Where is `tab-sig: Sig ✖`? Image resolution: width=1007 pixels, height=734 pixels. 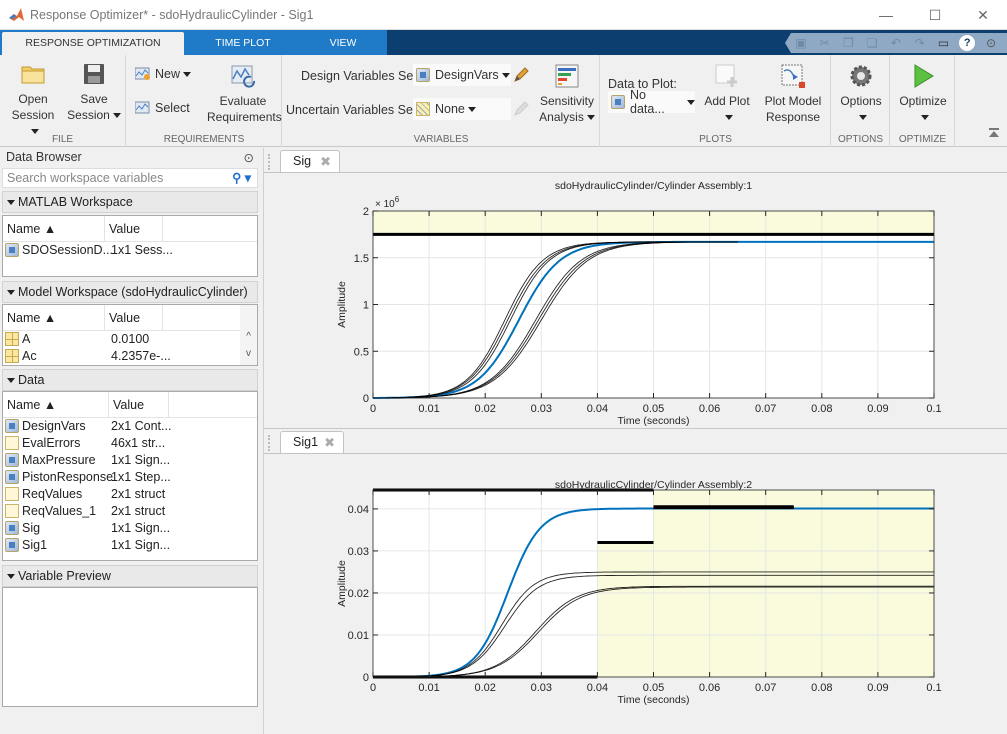
tab-sig: Sig ✖ is located at coordinates (310, 161).